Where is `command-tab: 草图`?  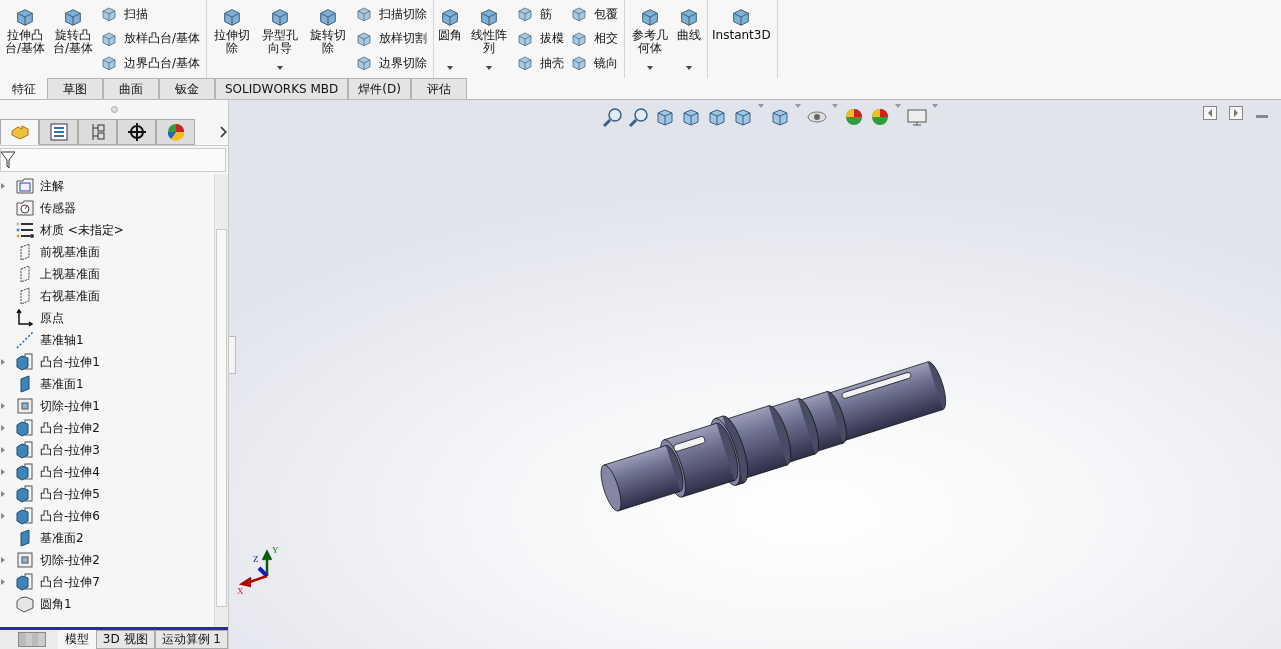 command-tab: 草图 is located at coordinates (75, 88).